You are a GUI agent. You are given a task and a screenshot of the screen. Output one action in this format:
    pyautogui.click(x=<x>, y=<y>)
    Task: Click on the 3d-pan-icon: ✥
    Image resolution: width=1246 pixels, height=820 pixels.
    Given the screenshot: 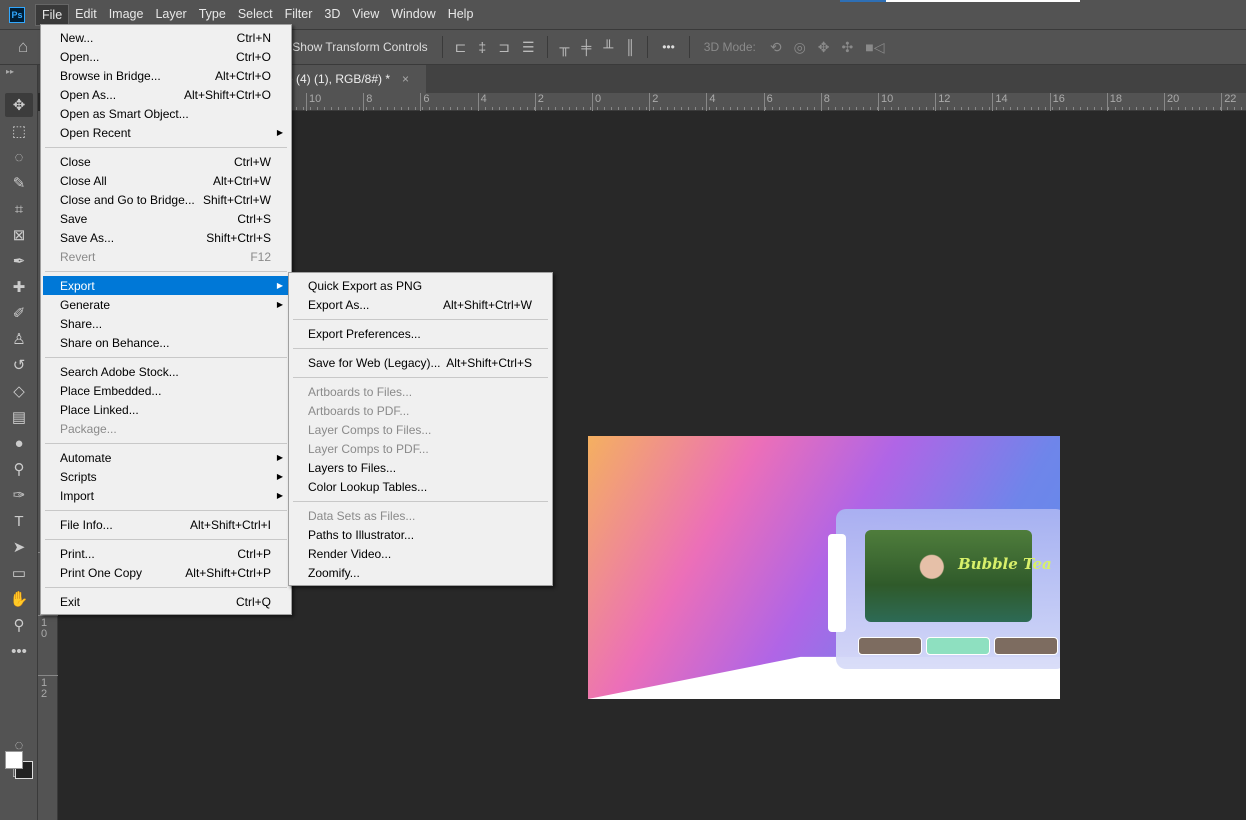 What is the action you would take?
    pyautogui.click(x=824, y=47)
    